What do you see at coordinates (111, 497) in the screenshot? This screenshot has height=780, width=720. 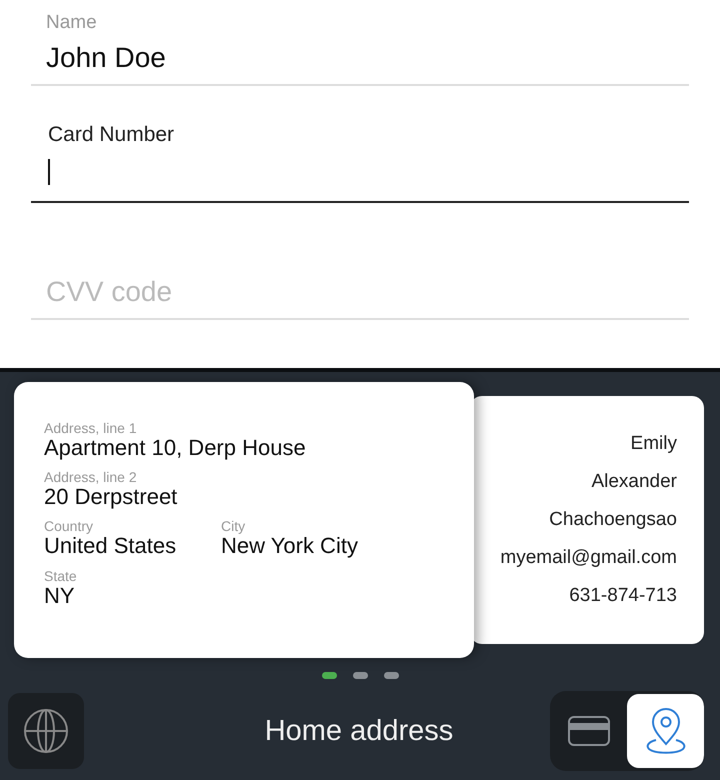 I see `field-value: 20 Derpstreet` at bounding box center [111, 497].